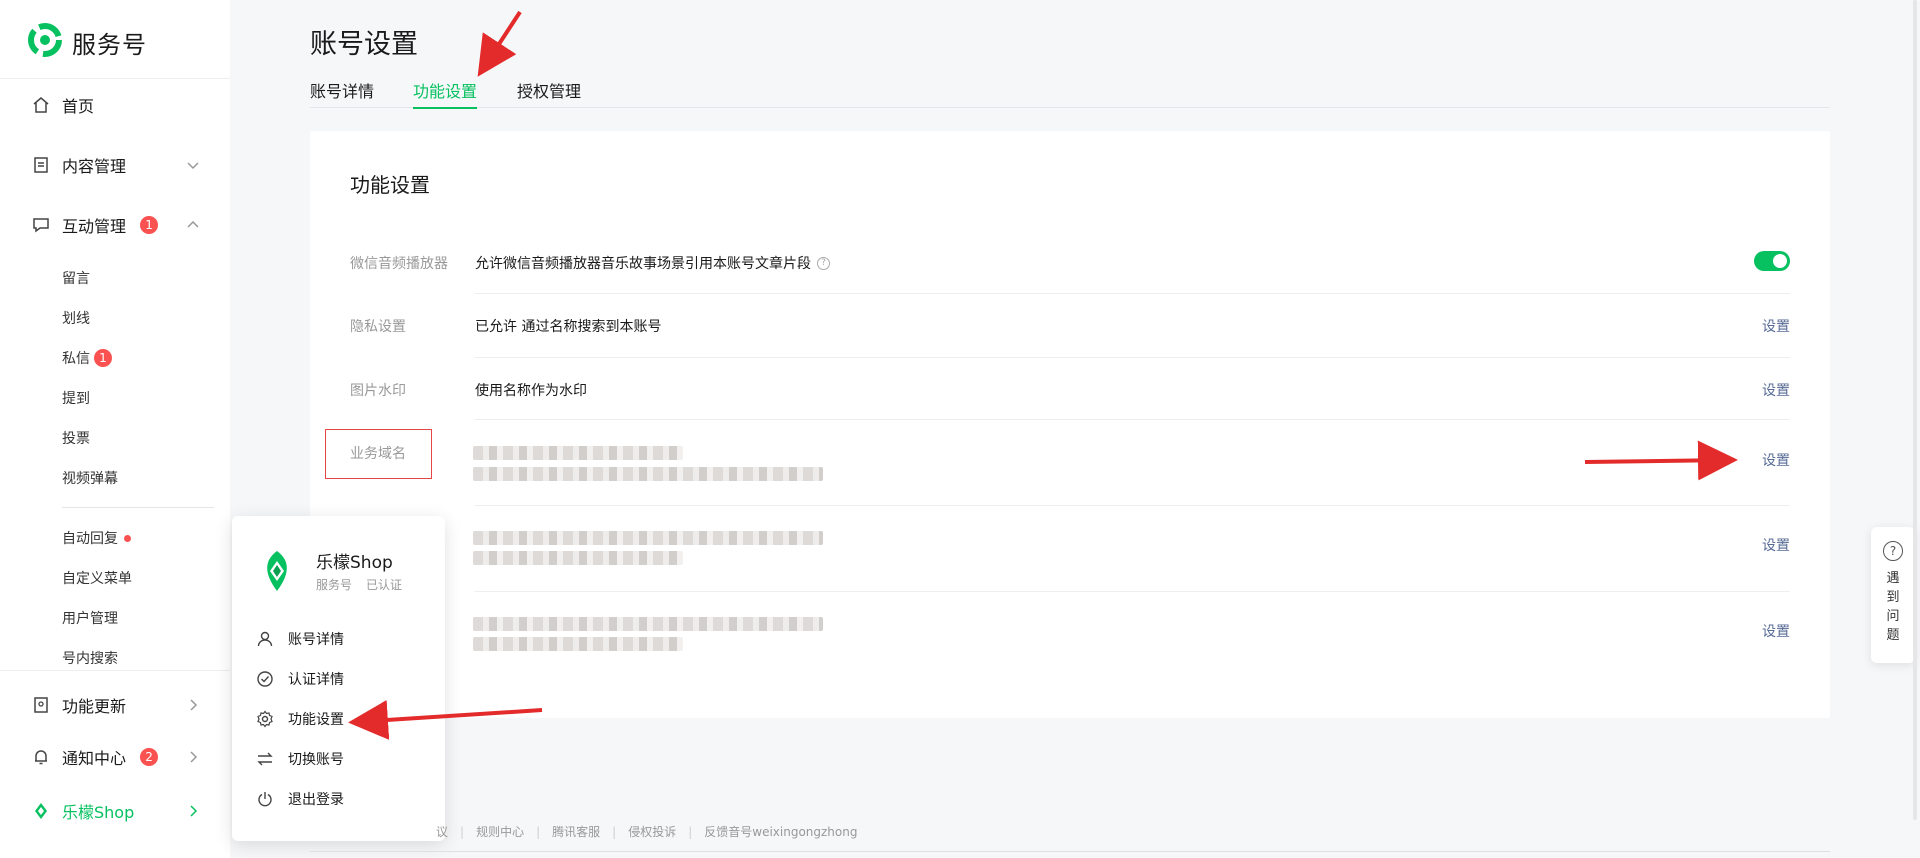 The width and height of the screenshot is (1920, 858). I want to click on brand: 服务号, so click(87, 42).